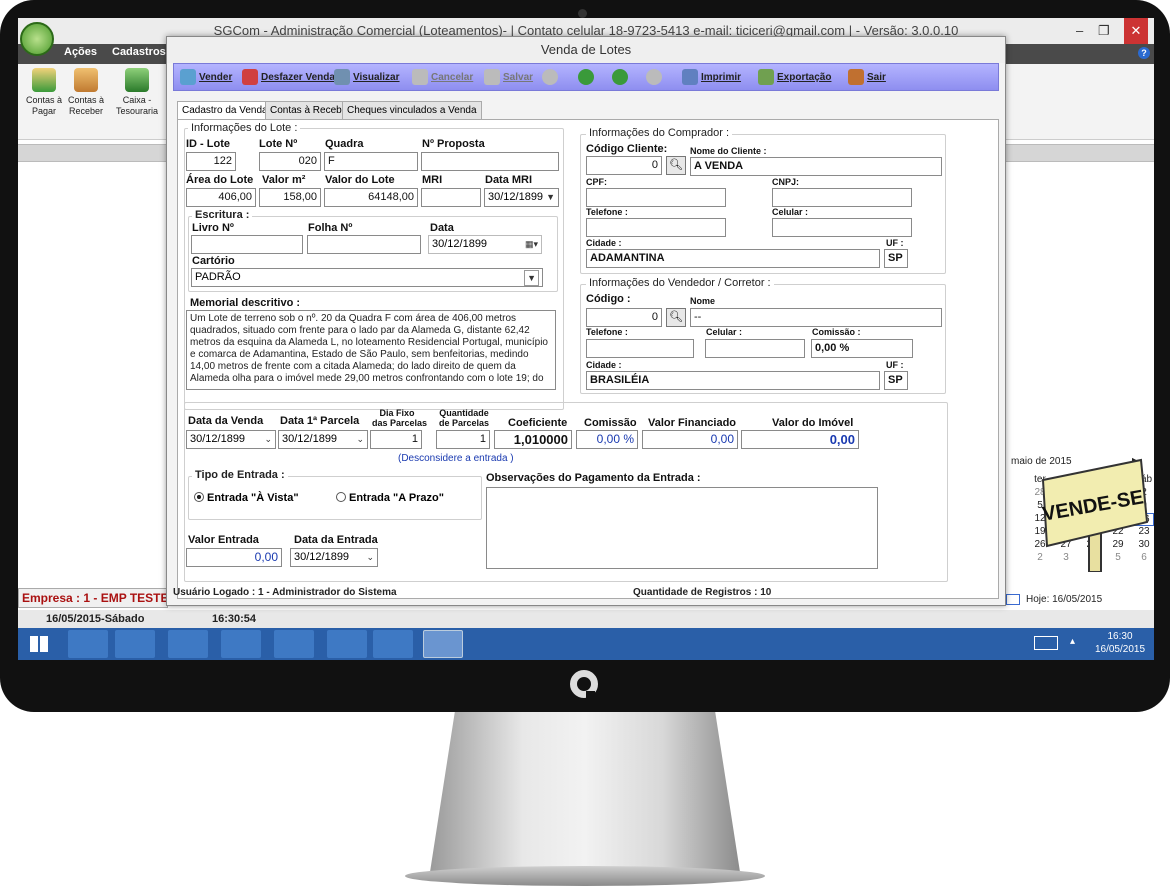 Image resolution: width=1170 pixels, height=894 pixels. What do you see at coordinates (733, 258) in the screenshot?
I see `cidade-field: ADAMANTINA` at bounding box center [733, 258].